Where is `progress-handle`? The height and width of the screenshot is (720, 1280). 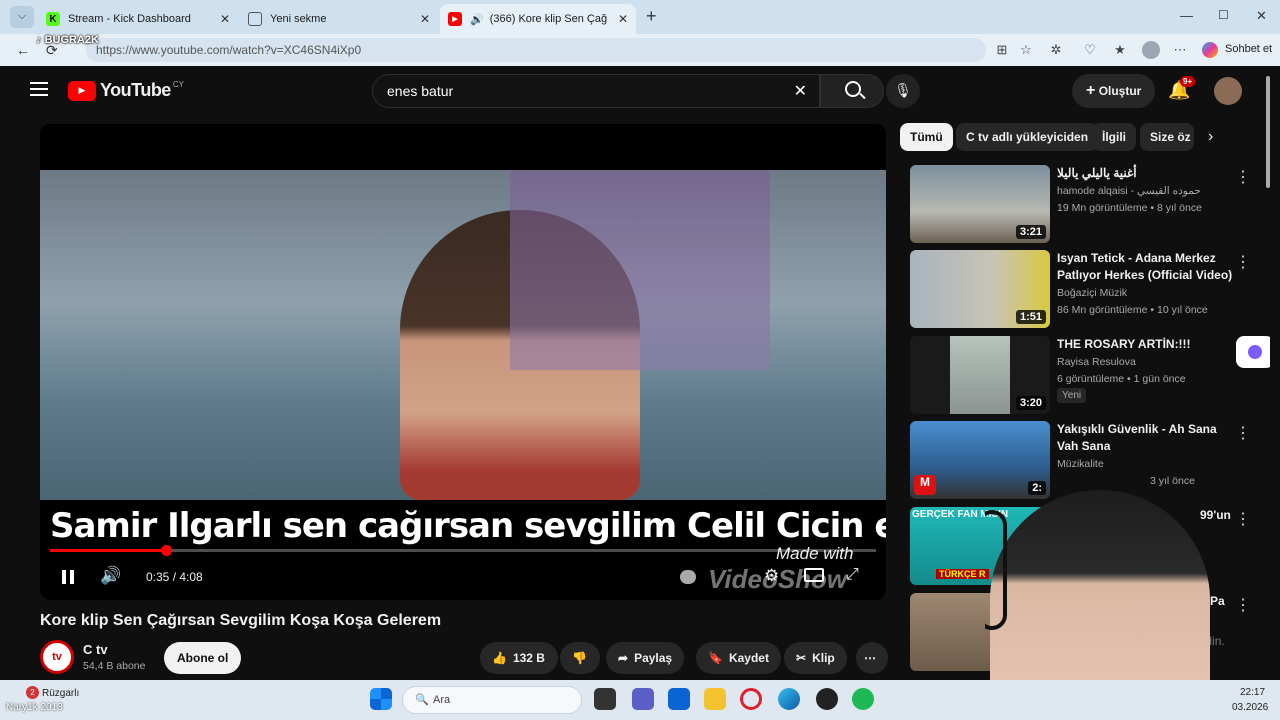 progress-handle is located at coordinates (166, 550).